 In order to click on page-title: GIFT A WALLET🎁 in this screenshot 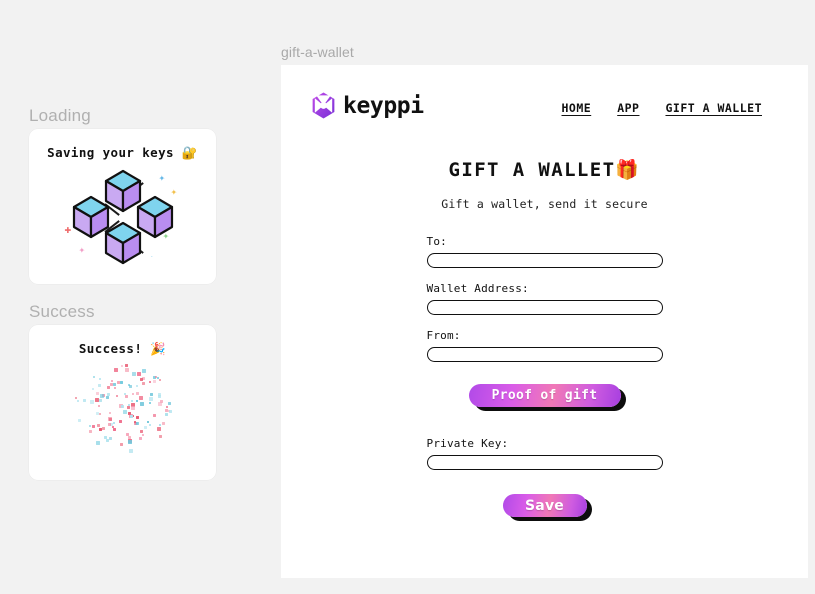, I will do `click(544, 170)`.